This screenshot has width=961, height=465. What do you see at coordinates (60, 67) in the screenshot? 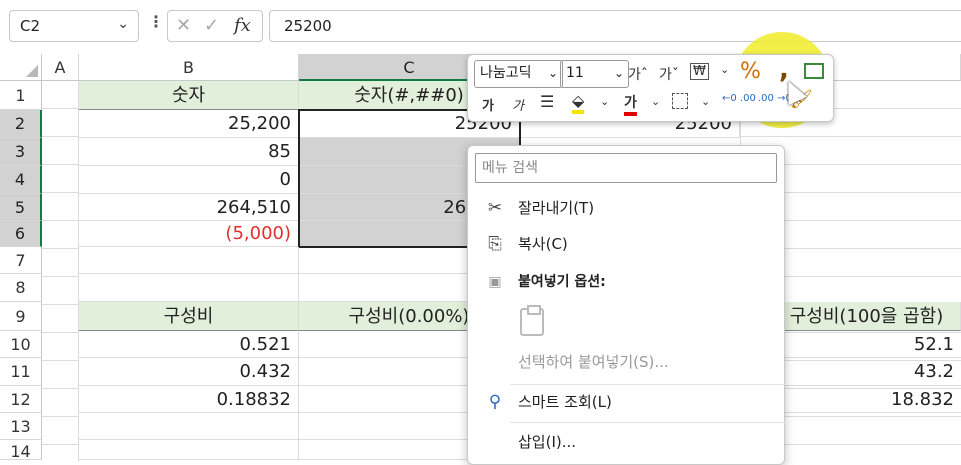
I see `column-header-a: A` at bounding box center [60, 67].